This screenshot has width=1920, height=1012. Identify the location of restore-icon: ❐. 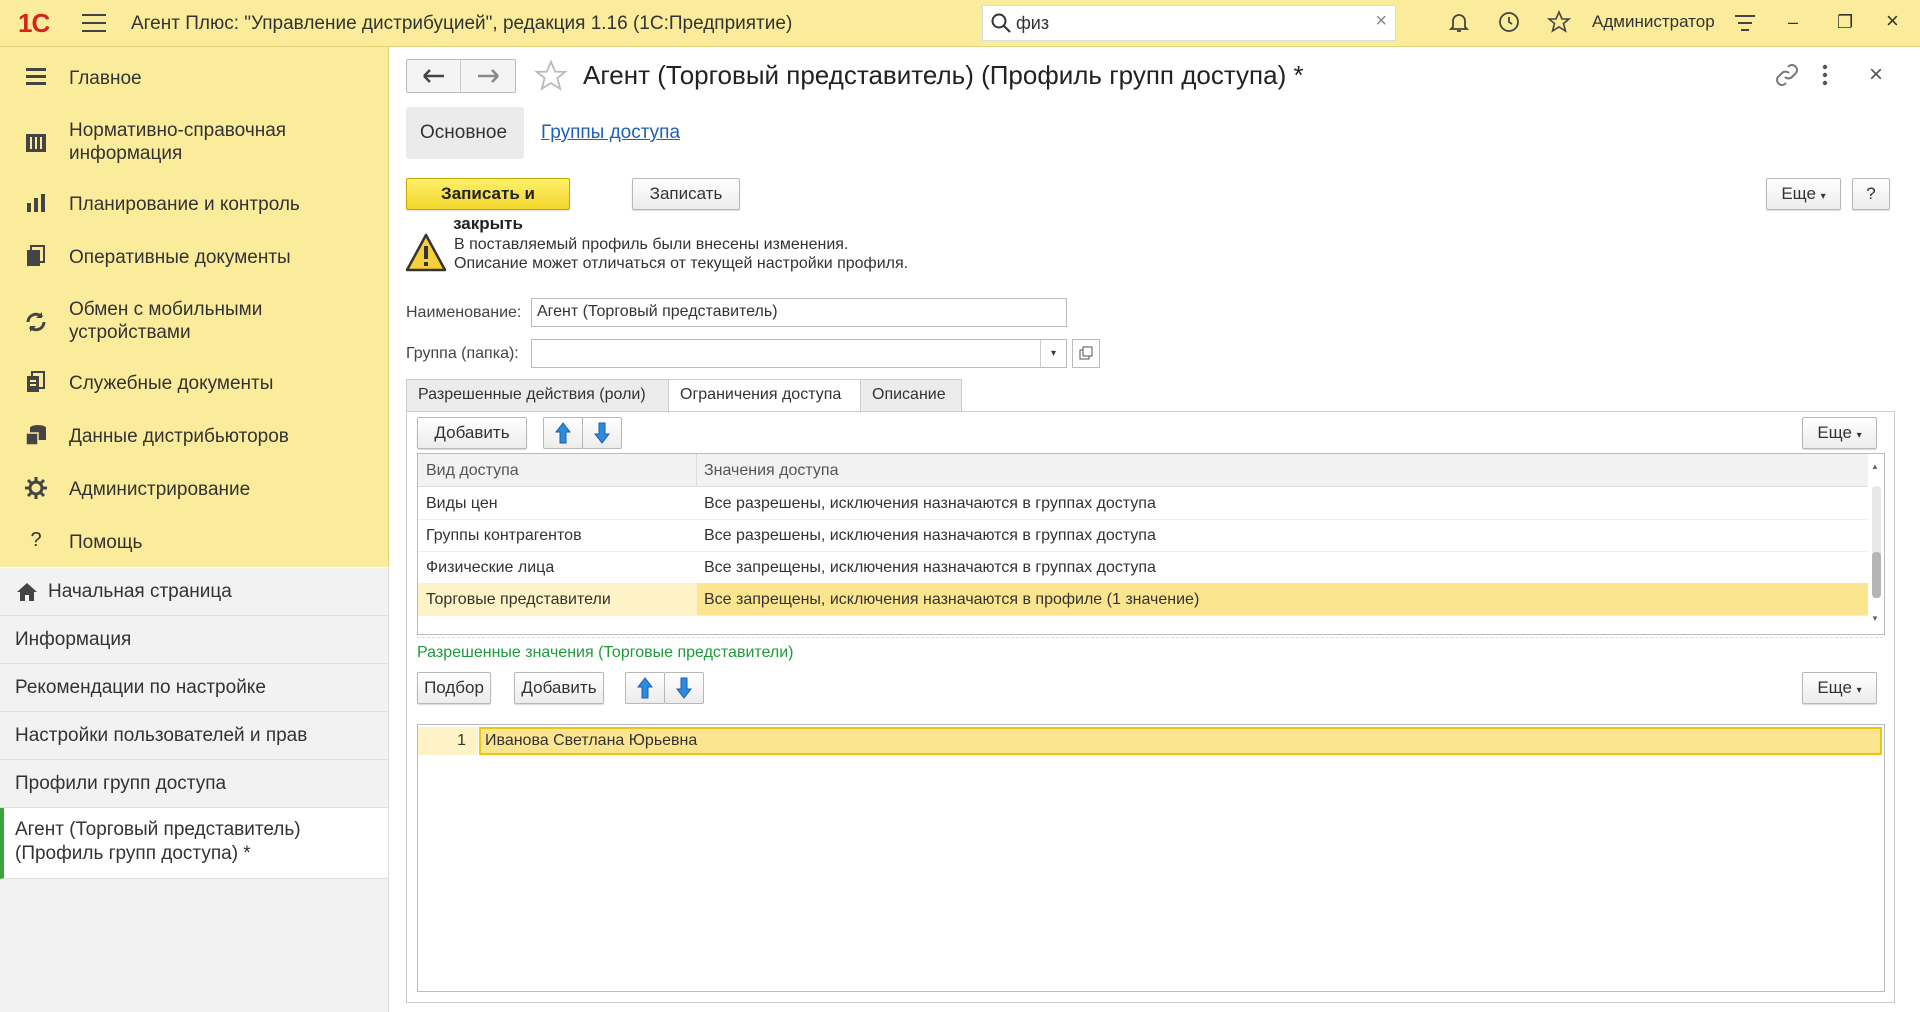
(1845, 22).